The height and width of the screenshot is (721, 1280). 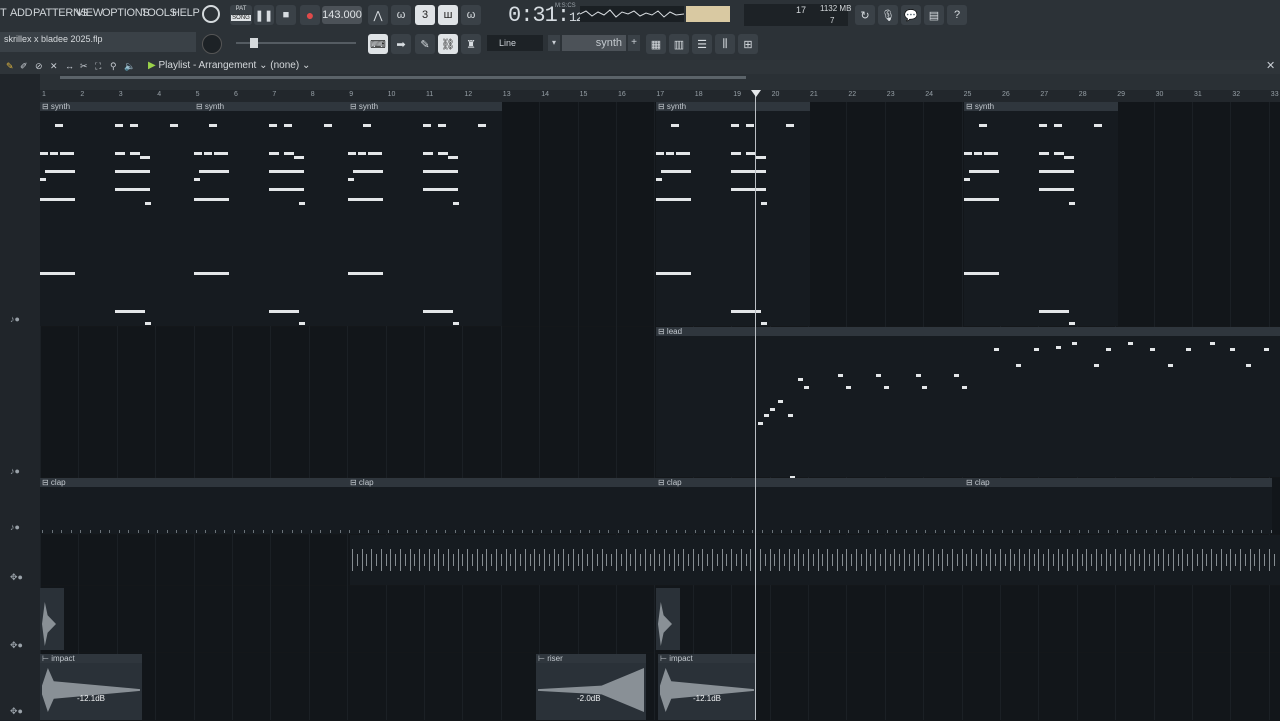 What do you see at coordinates (15, 319) in the screenshot?
I see `track1-note-icon: ♪●` at bounding box center [15, 319].